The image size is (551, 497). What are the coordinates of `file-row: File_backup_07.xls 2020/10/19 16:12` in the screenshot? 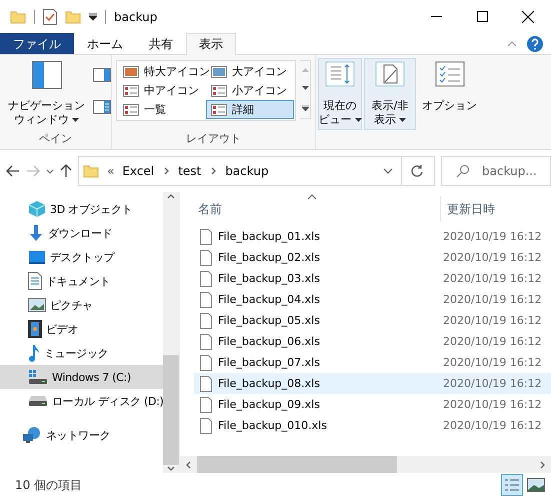 It's located at (372, 362).